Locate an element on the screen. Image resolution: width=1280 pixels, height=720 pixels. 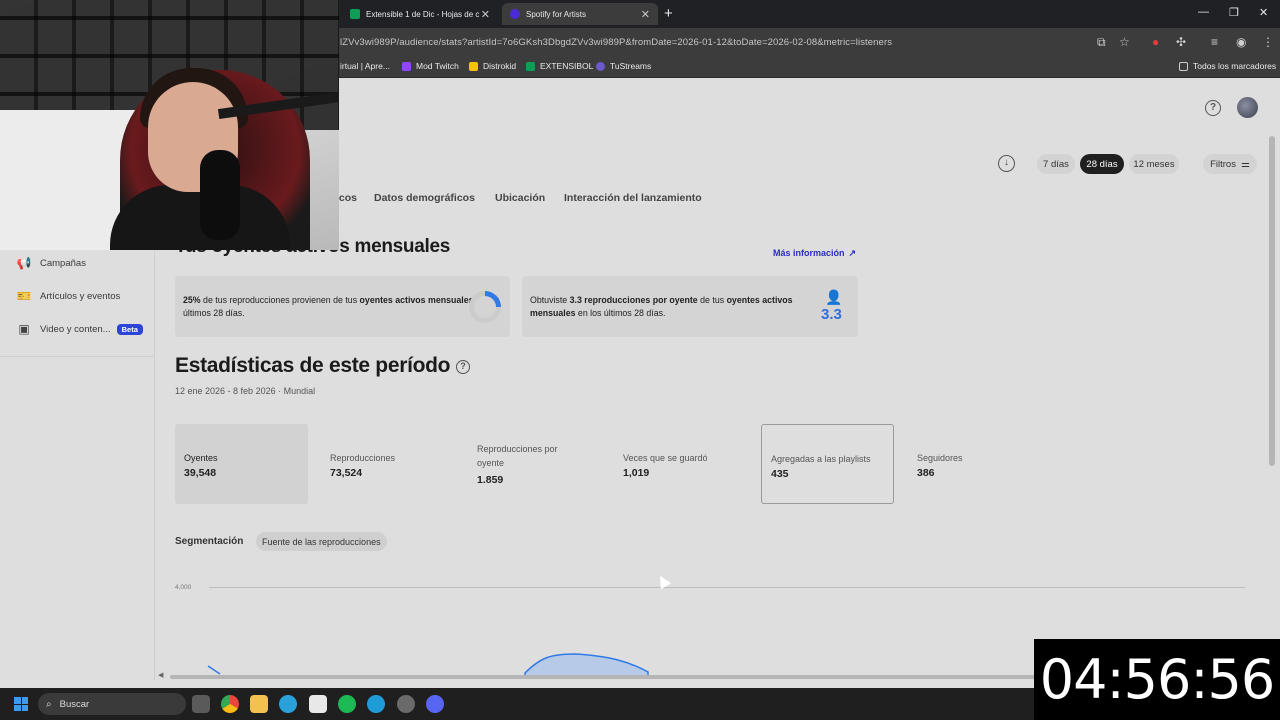
capcut-icon is located at coordinates (318, 704).